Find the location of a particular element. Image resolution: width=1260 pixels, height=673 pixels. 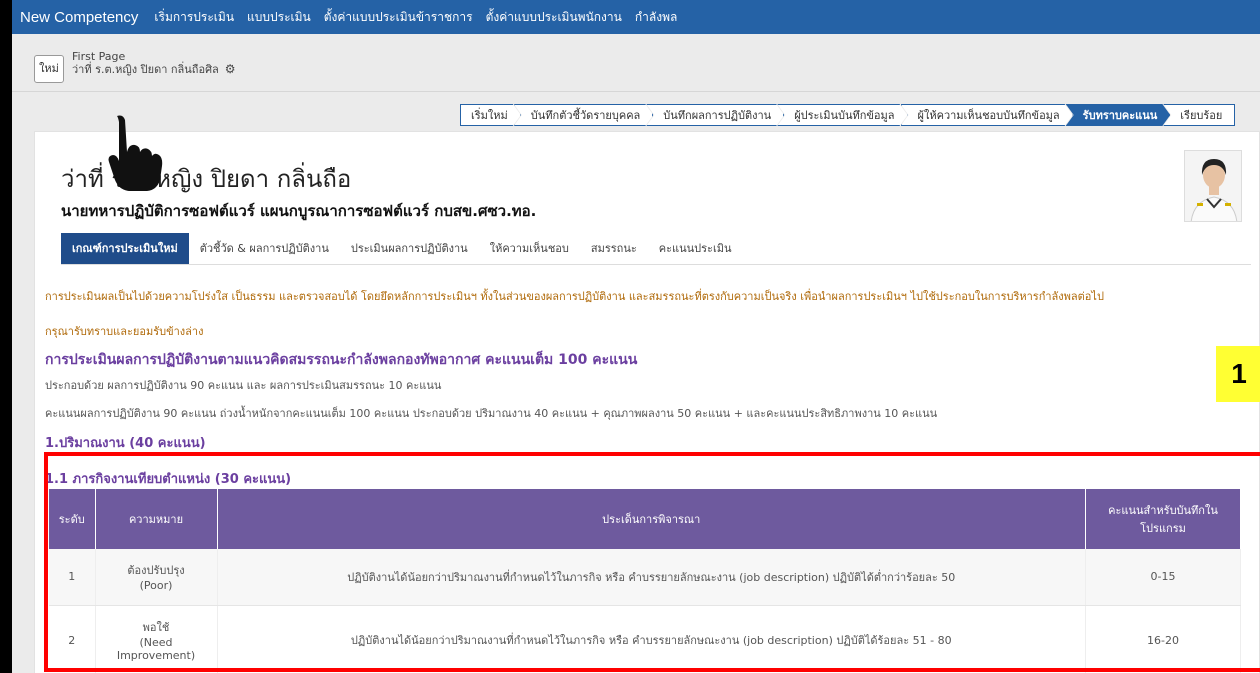

meaning-en: (Poor) is located at coordinates (156, 586).